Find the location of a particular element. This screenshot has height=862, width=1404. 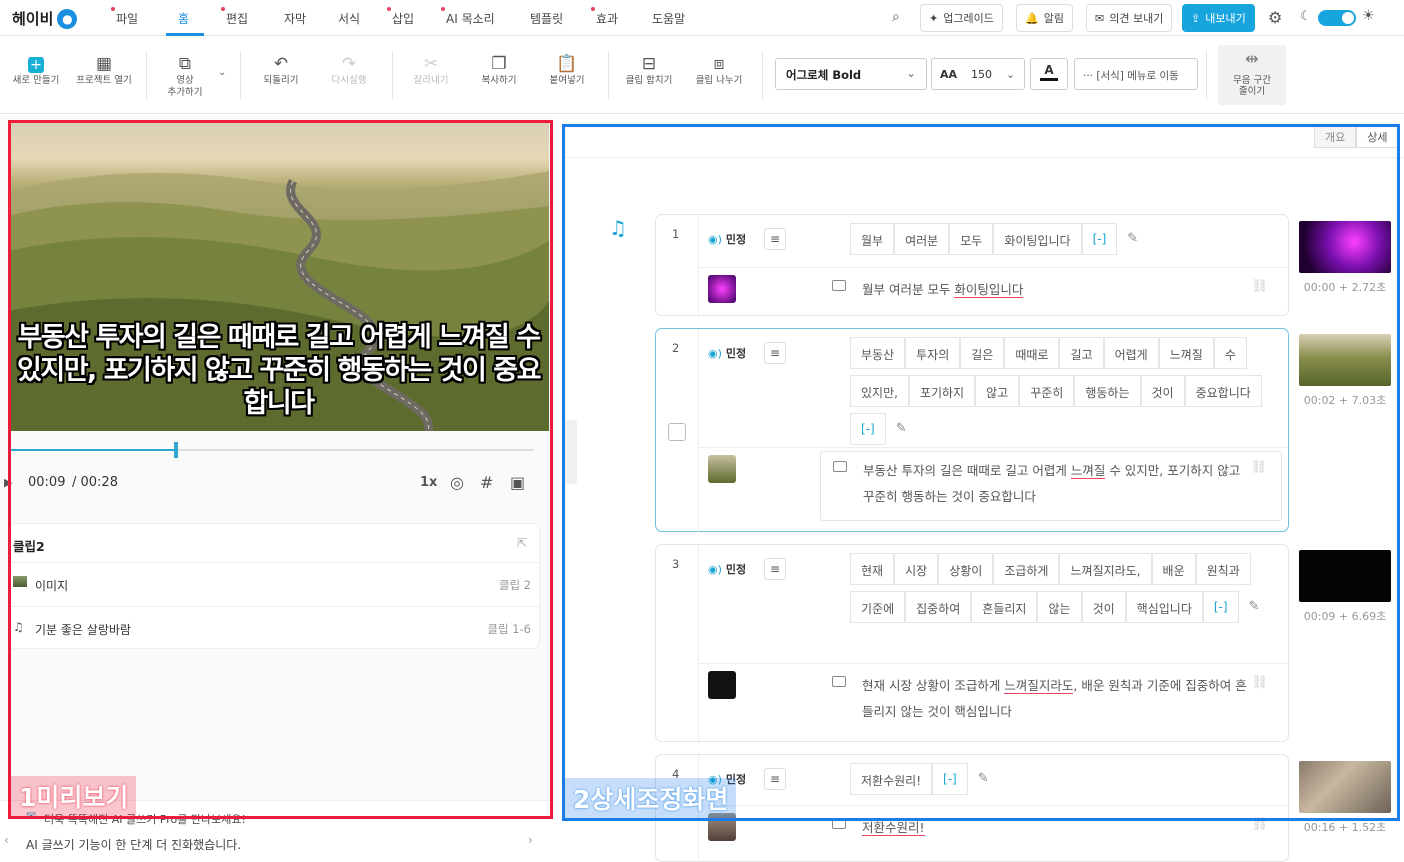

theme-toggle is located at coordinates (1337, 18).